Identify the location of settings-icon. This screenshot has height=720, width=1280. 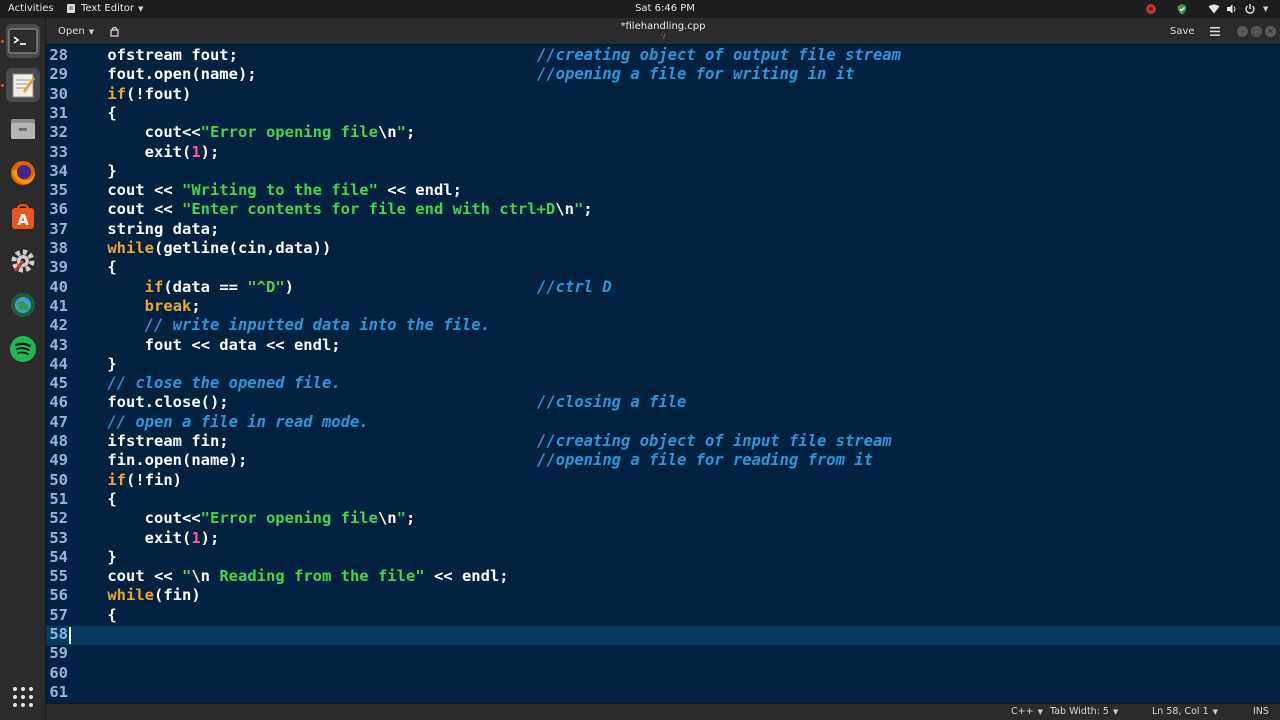
(23, 261).